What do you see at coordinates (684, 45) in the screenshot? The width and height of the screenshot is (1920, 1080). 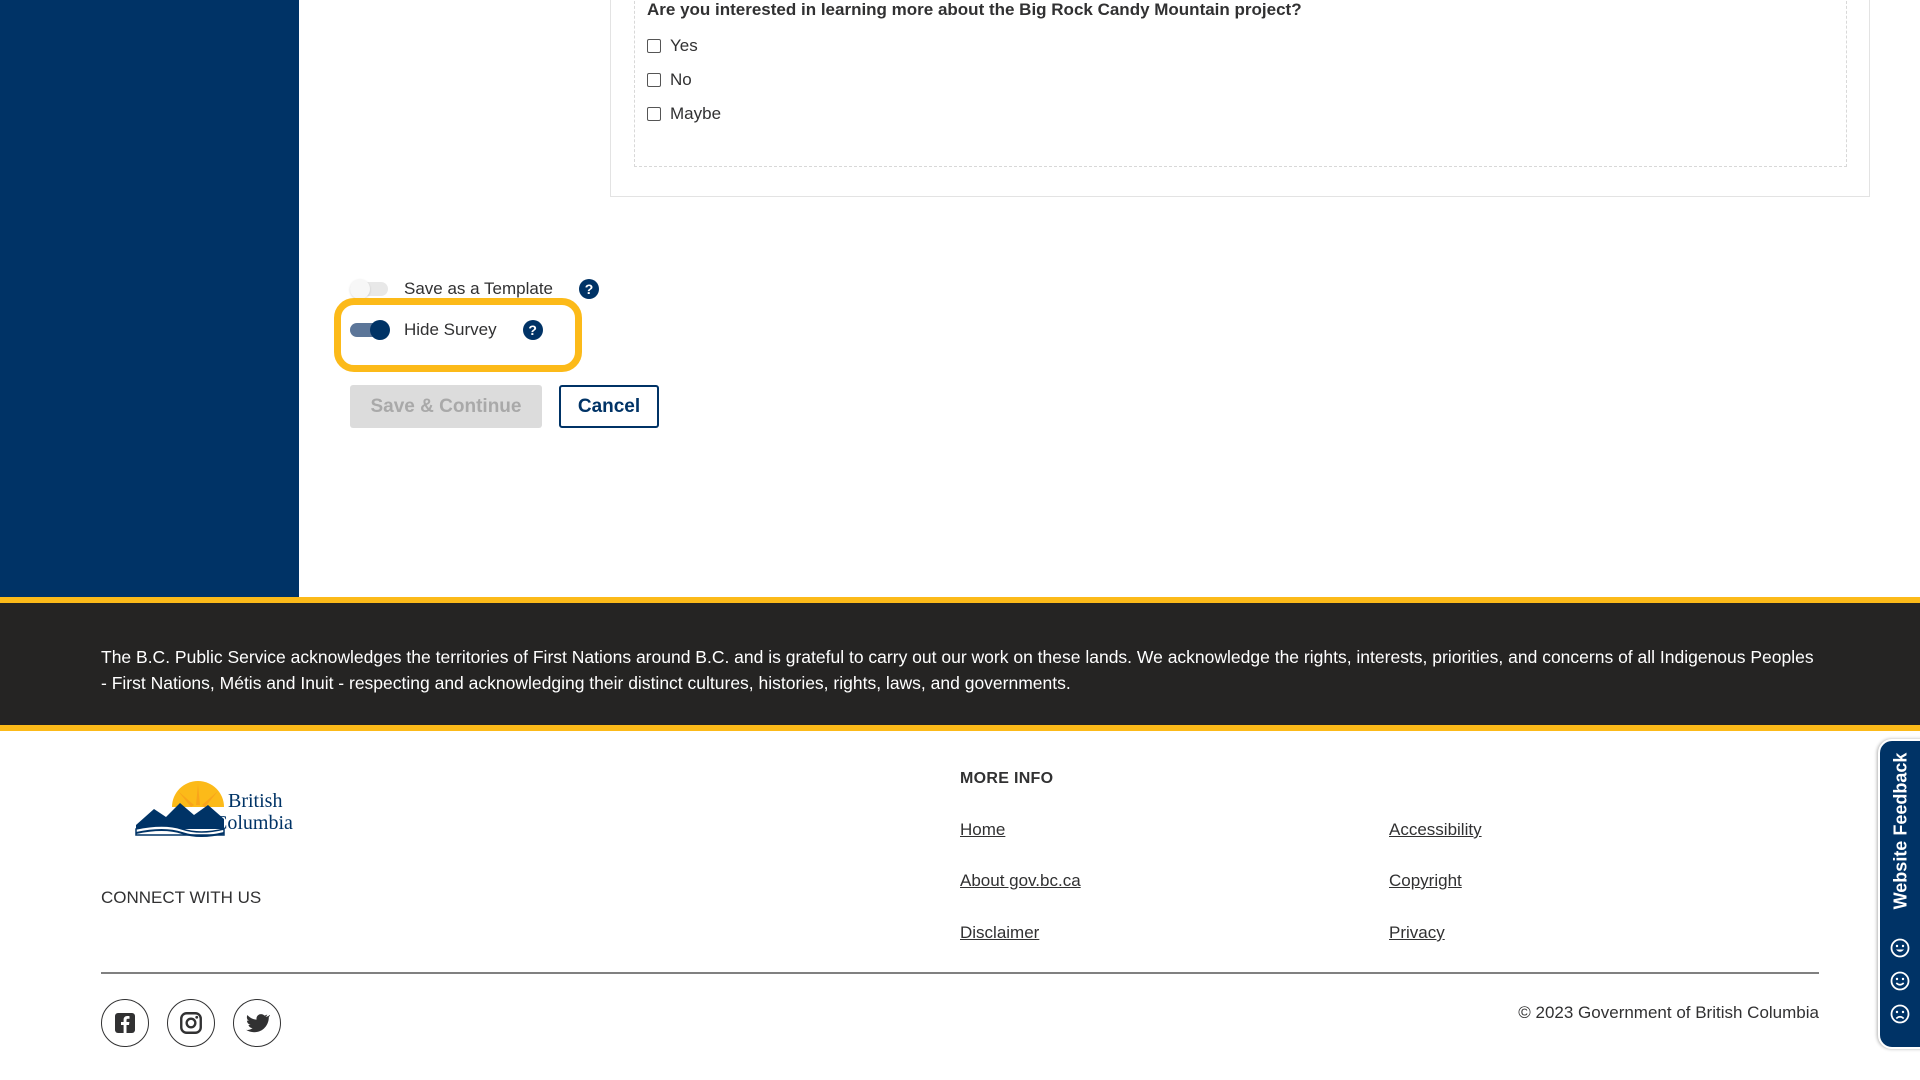 I see `option-label: Yes` at bounding box center [684, 45].